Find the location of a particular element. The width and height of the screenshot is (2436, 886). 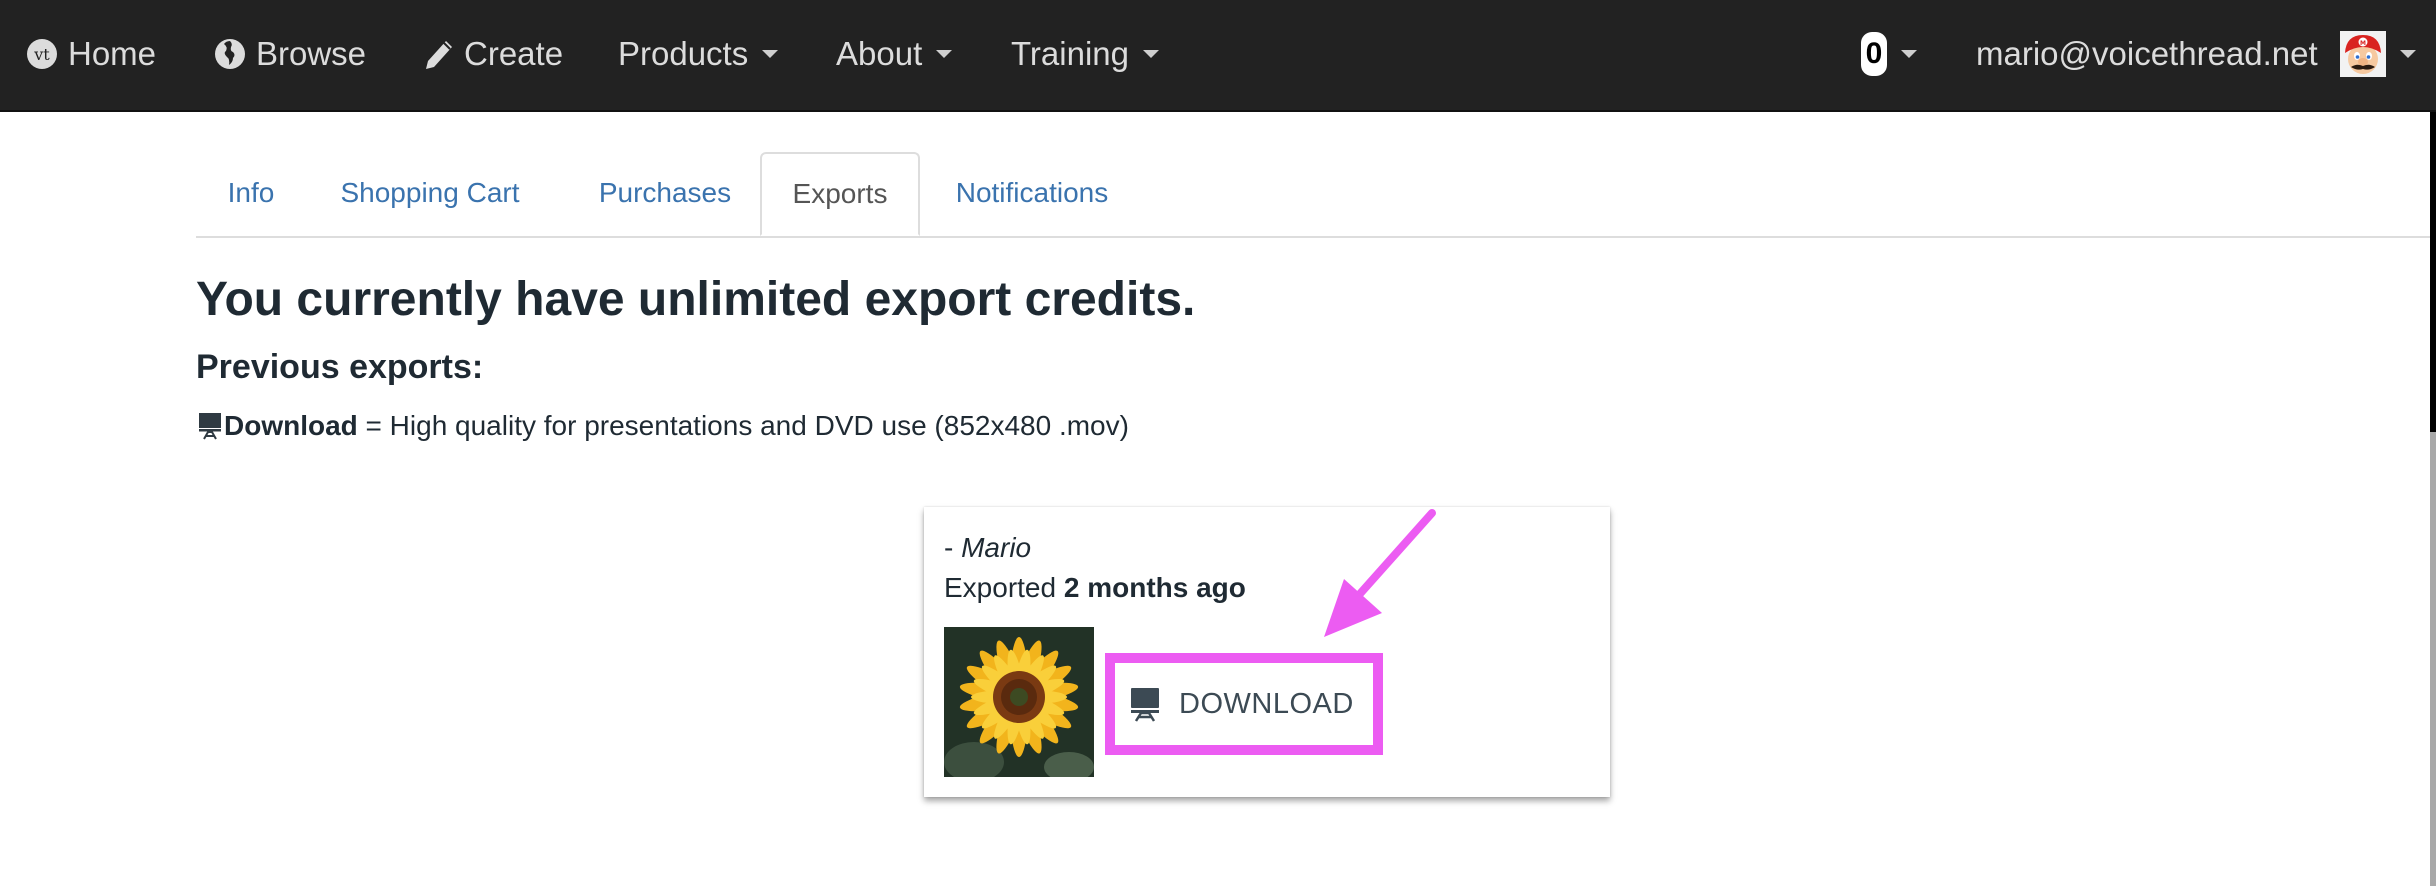

nav-create-label: Create is located at coordinates (514, 53).